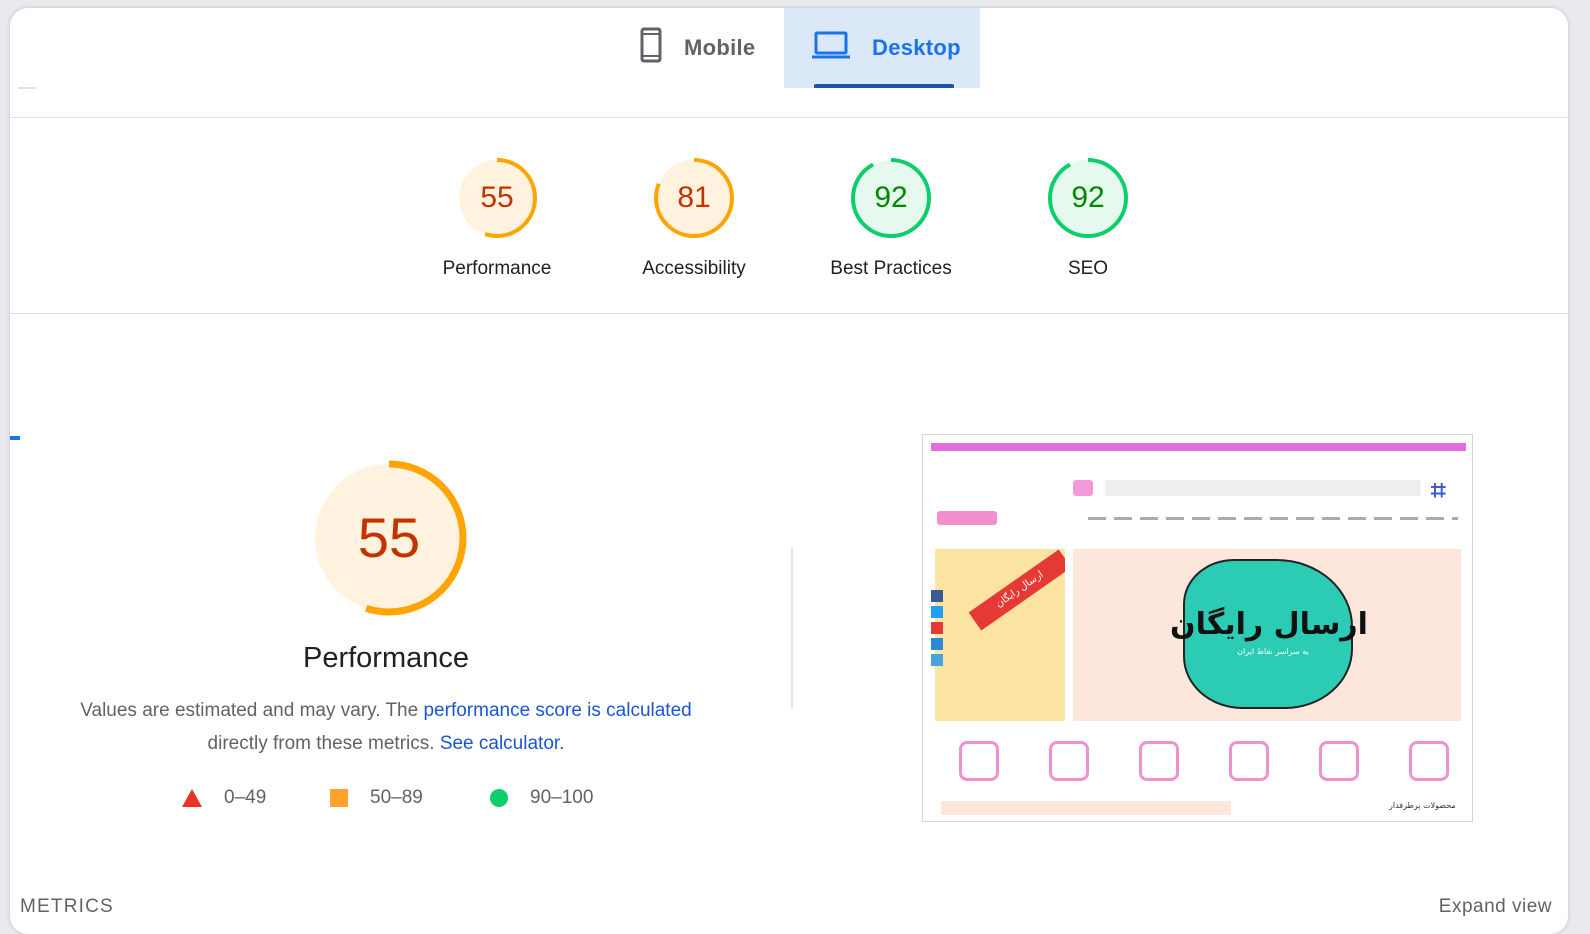  What do you see at coordinates (884, 86) in the screenshot?
I see `active-tab-indicator` at bounding box center [884, 86].